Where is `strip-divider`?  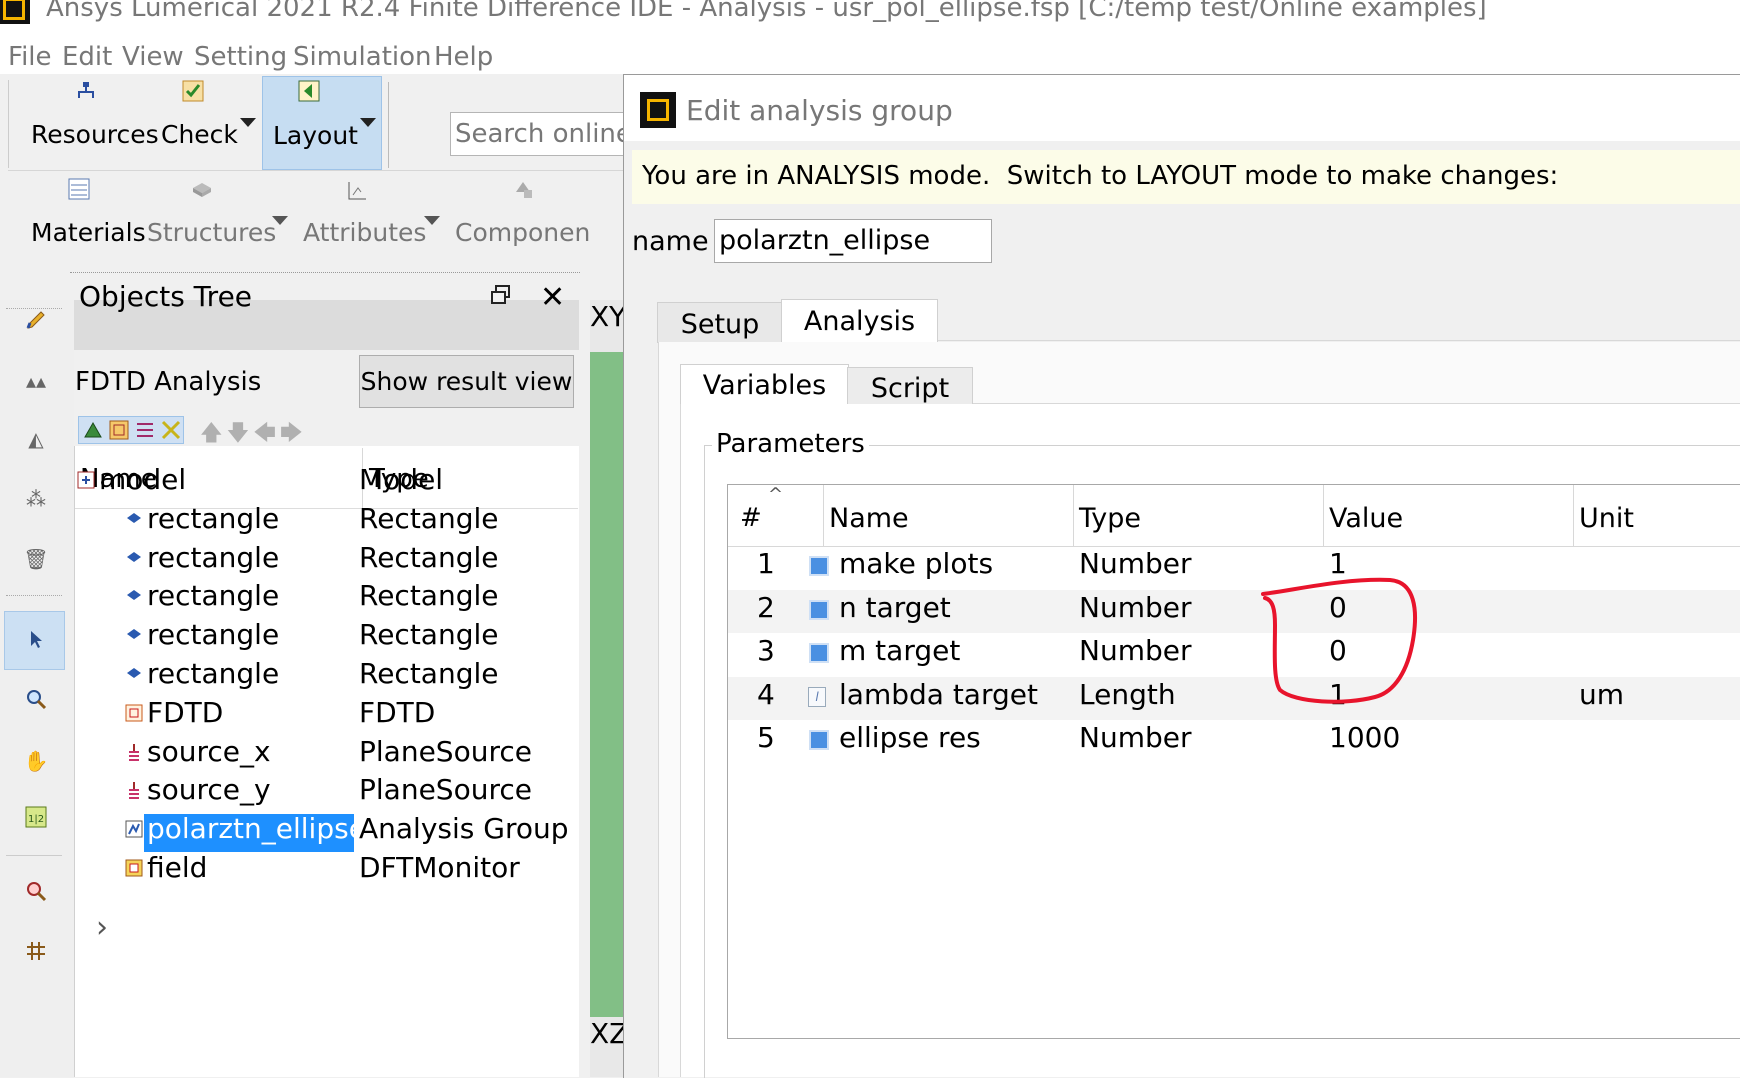 strip-divider is located at coordinates (34, 596).